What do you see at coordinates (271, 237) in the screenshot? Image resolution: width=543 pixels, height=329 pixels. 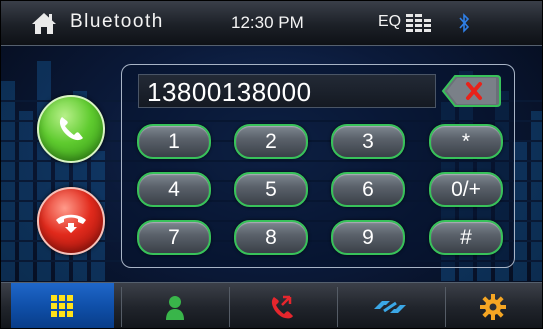 I see `key-8: 8` at bounding box center [271, 237].